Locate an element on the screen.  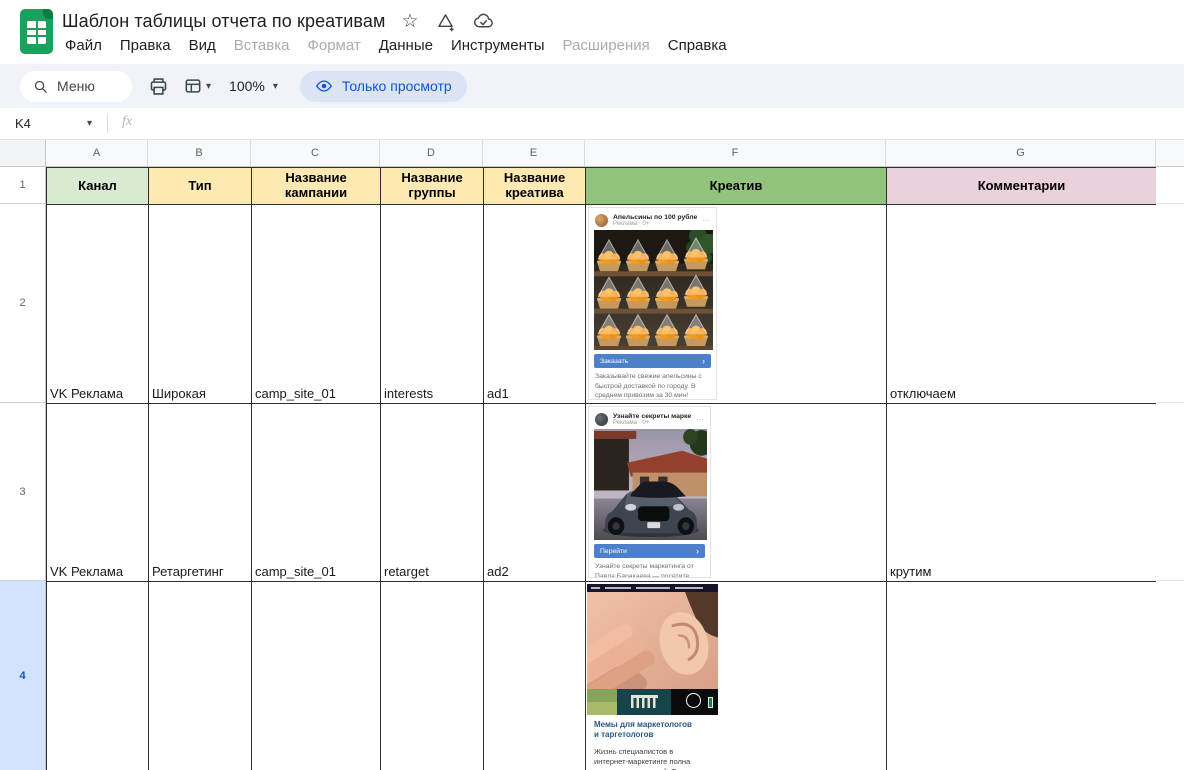
column-headers: A B C D E F G is located at coordinates (592, 153).